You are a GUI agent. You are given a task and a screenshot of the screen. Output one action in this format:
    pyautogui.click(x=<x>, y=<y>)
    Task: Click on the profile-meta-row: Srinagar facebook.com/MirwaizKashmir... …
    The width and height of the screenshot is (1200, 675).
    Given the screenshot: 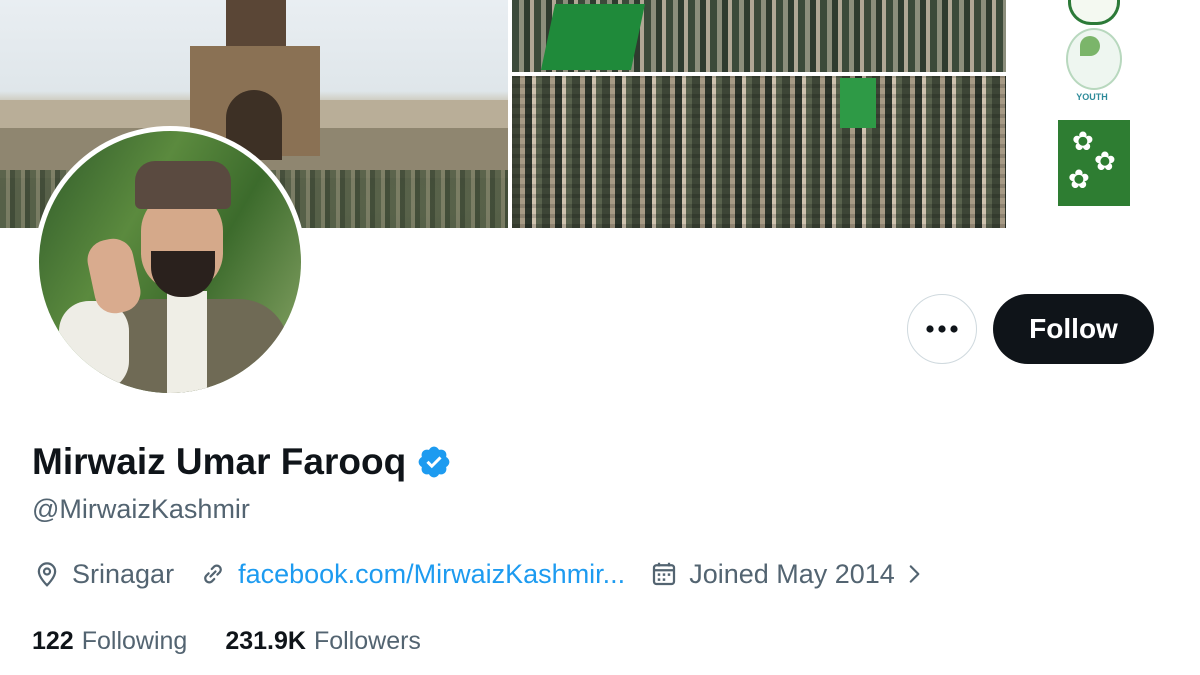 What is the action you would take?
    pyautogui.click(x=491, y=574)
    